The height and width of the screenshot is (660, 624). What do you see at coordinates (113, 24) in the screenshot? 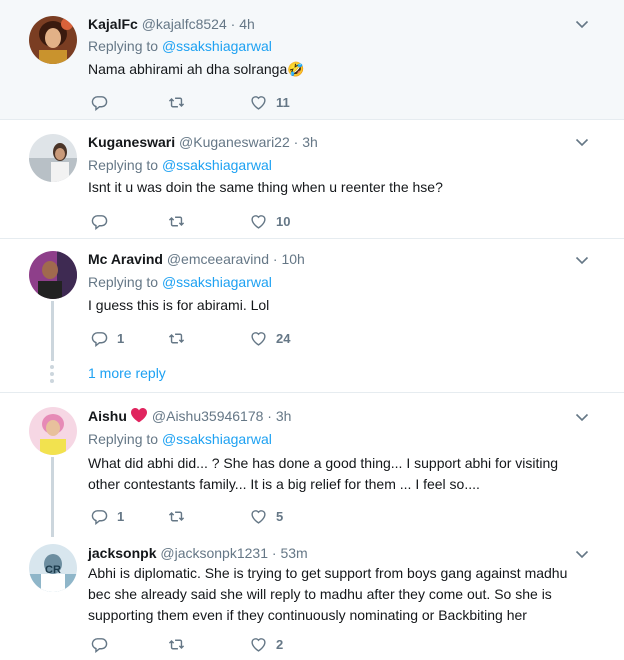
I see `display-name: KajalFc` at bounding box center [113, 24].